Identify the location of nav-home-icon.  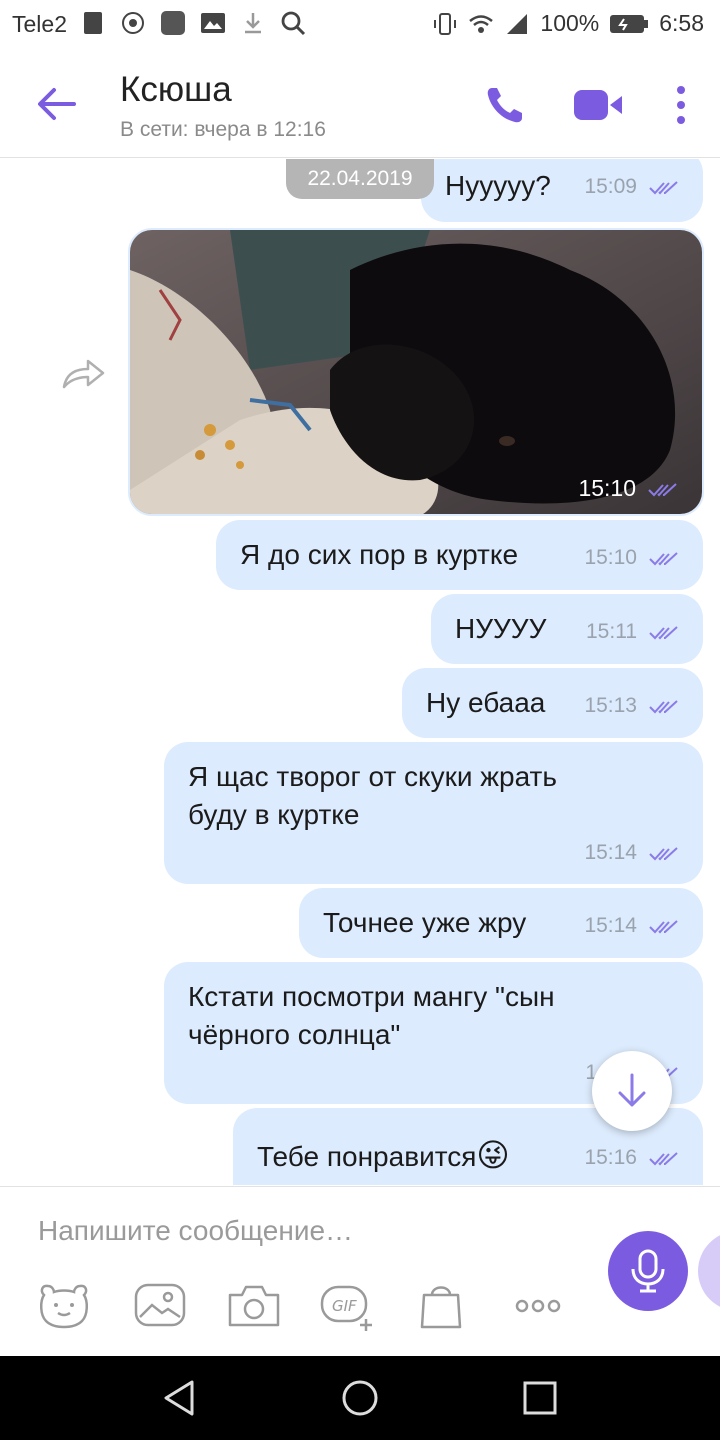
(360, 1398).